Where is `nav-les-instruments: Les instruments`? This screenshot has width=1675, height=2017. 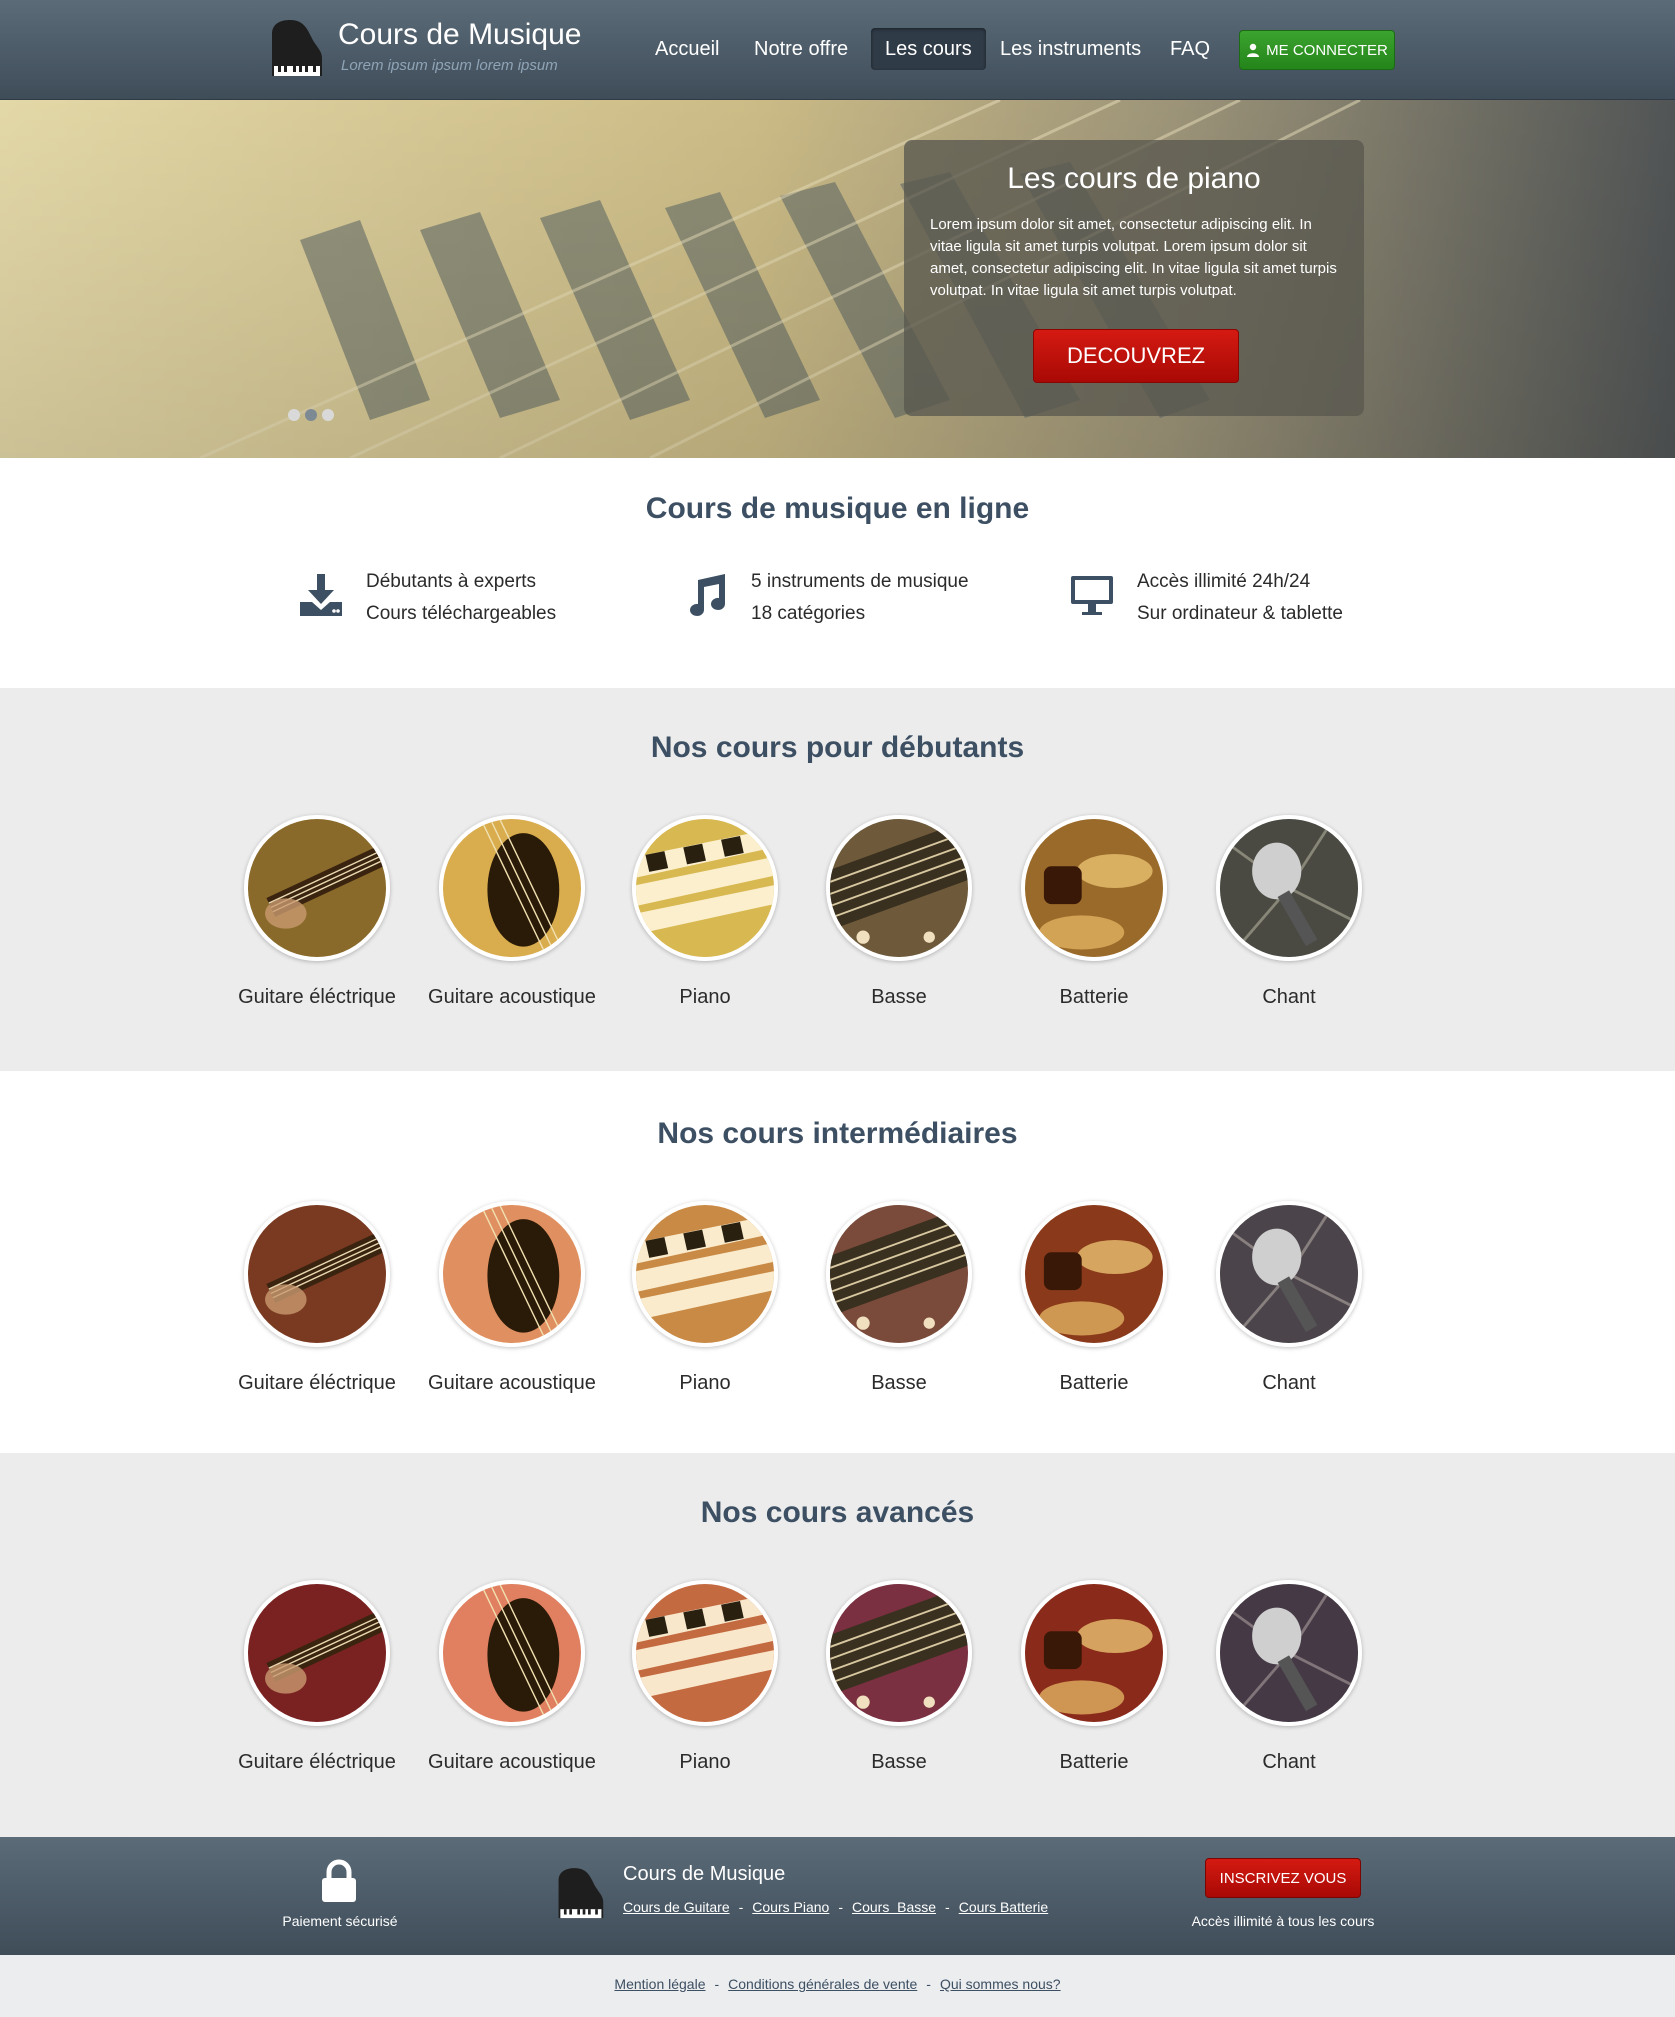
nav-les-instruments: Les instruments is located at coordinates (1070, 49).